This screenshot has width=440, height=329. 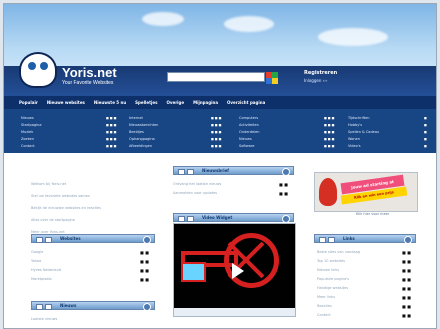 What do you see at coordinates (233, 218) in the screenshot?
I see `video-widget-header: Video Widget` at bounding box center [233, 218].